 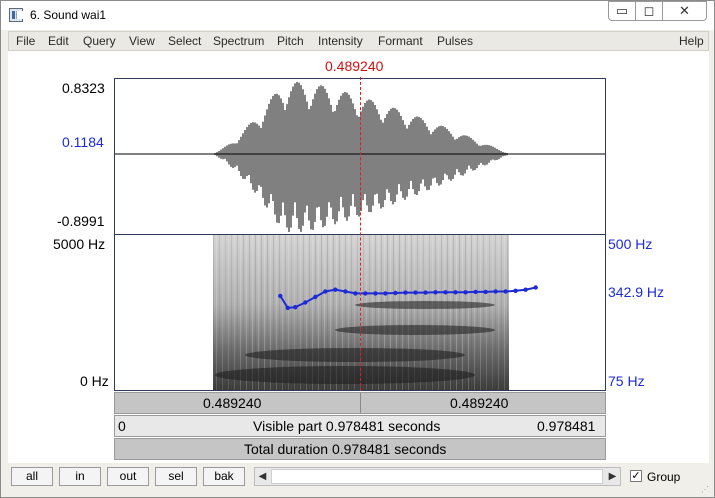 I want to click on zoom-in-button: in, so click(x=80, y=476).